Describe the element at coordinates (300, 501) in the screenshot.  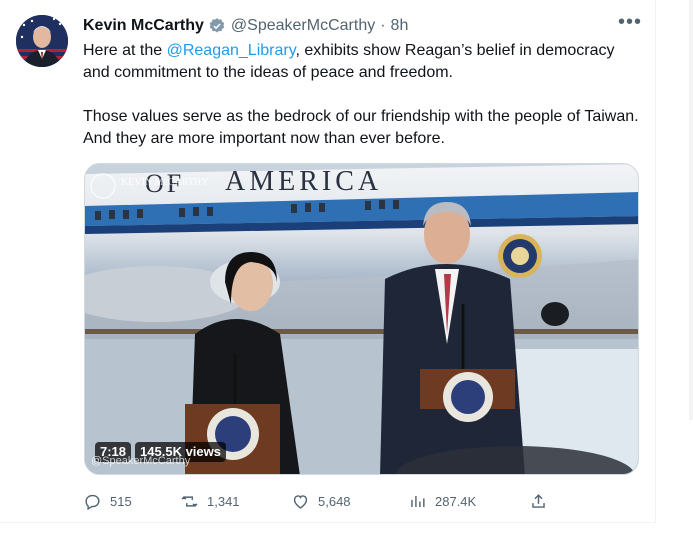
I see `heart-icon` at that location.